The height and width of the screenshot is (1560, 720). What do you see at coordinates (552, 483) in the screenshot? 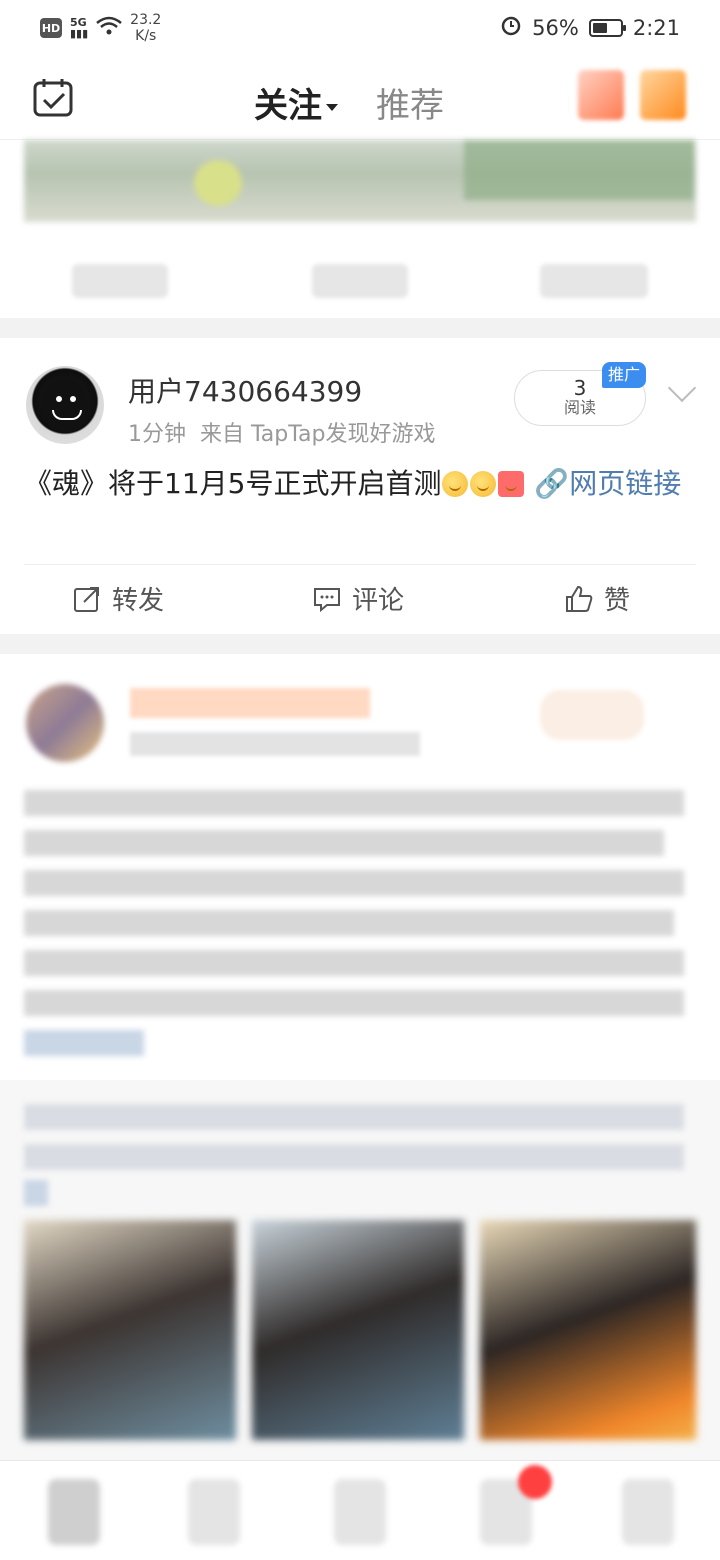
I see `link-icon: 🔗` at bounding box center [552, 483].